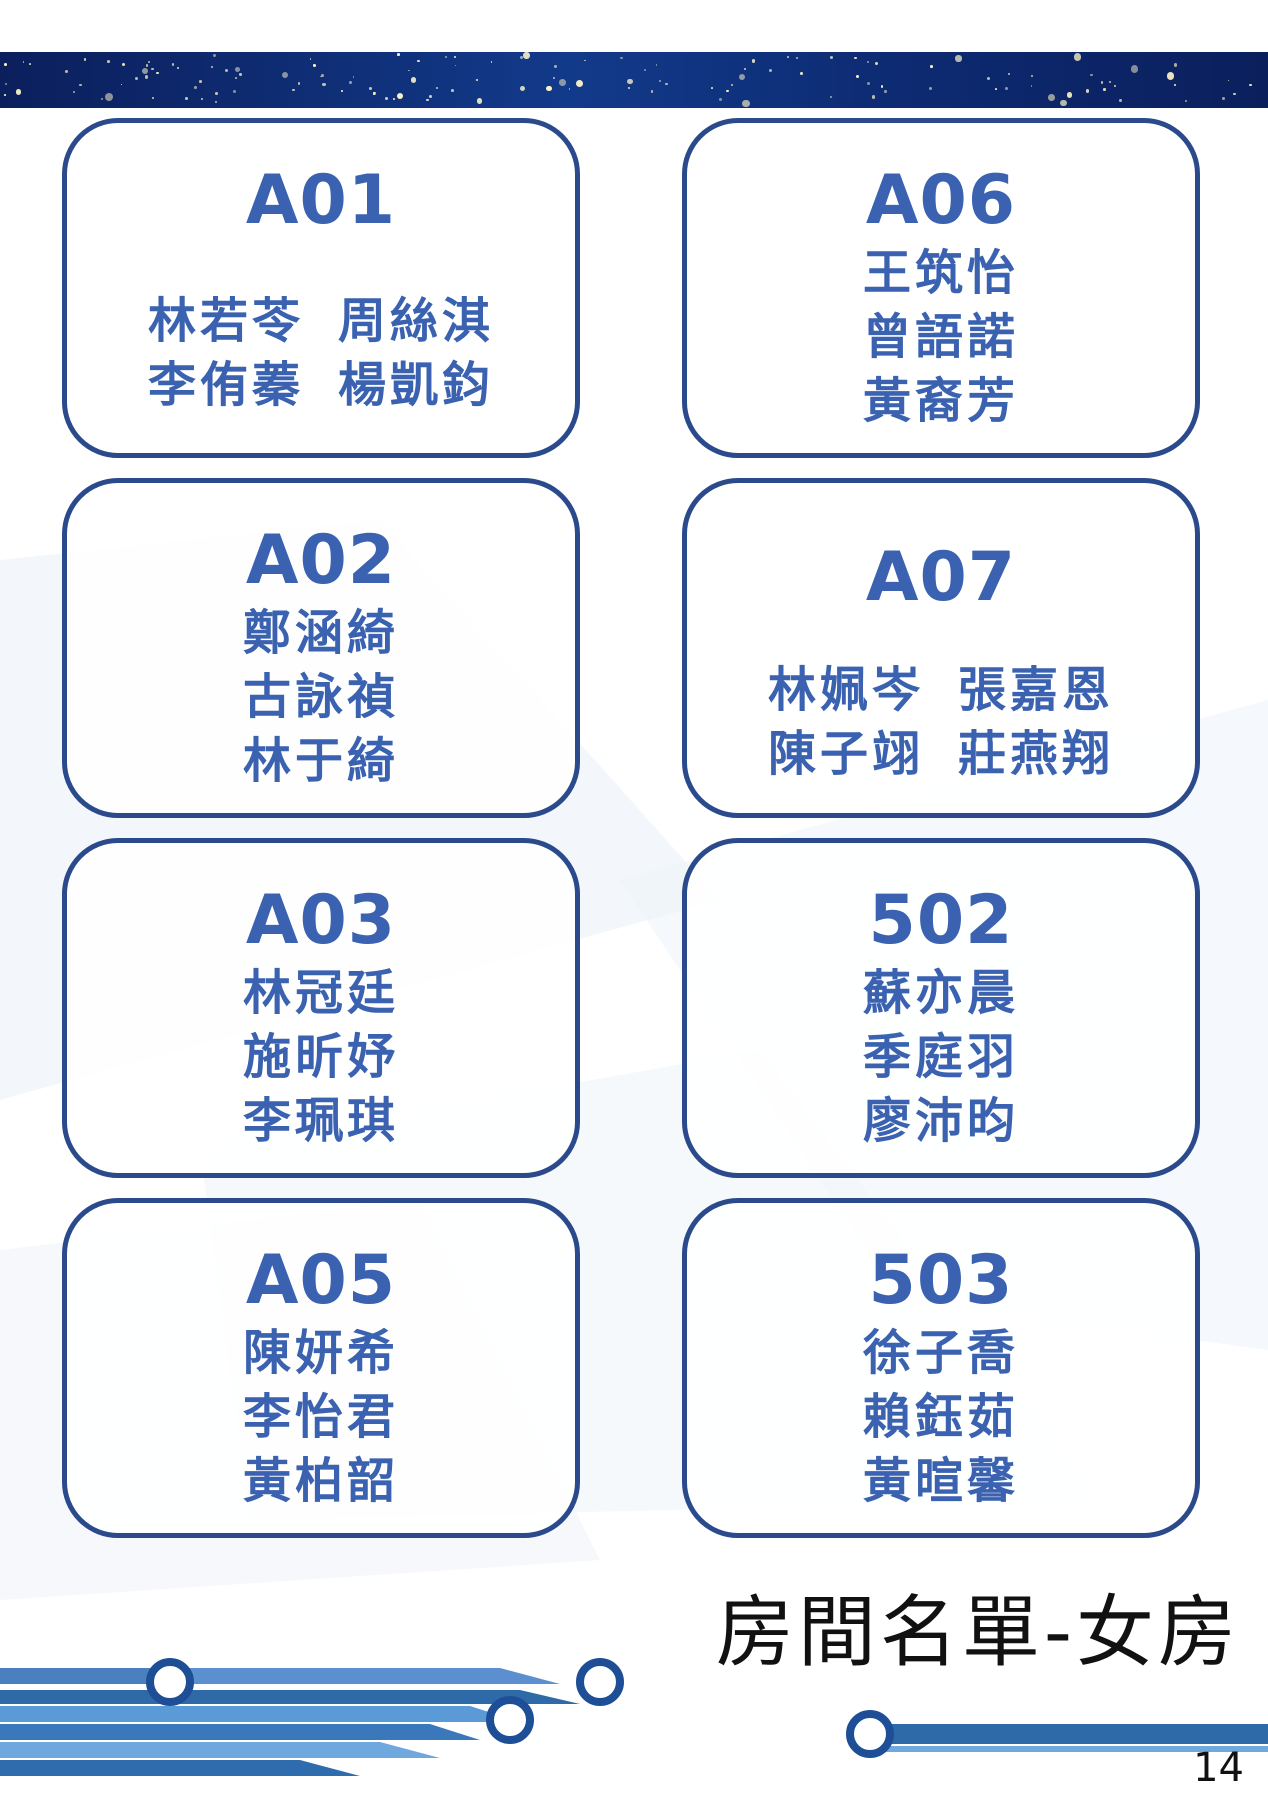  Describe the element at coordinates (321, 1280) in the screenshot. I see `room-code: A05` at that location.